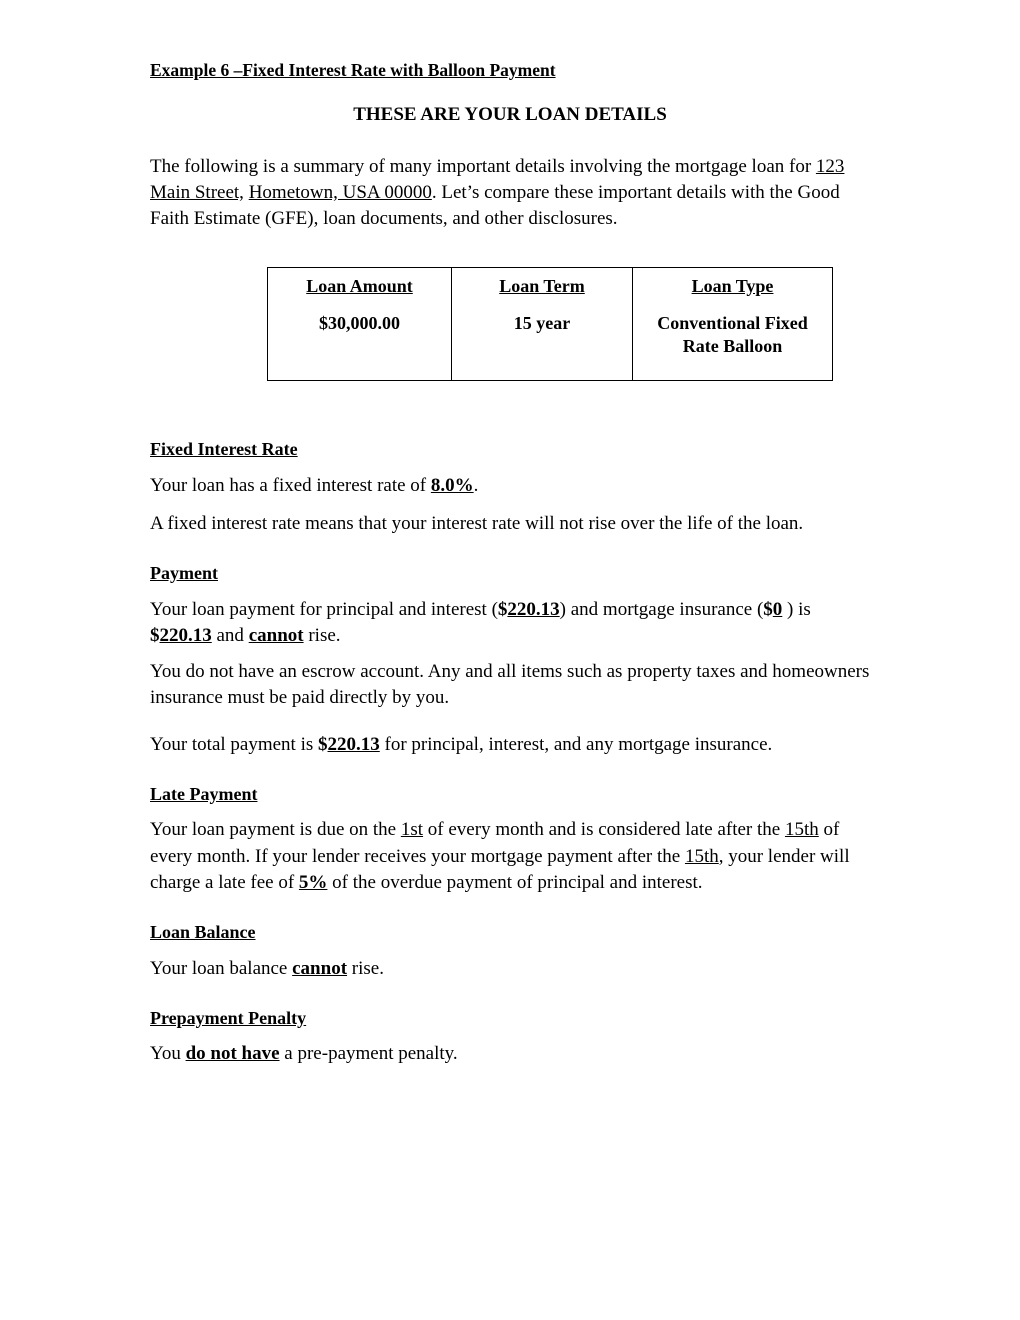  I want to click on heading-fixed-interest-rate: Fixed Interest Rate, so click(510, 450).